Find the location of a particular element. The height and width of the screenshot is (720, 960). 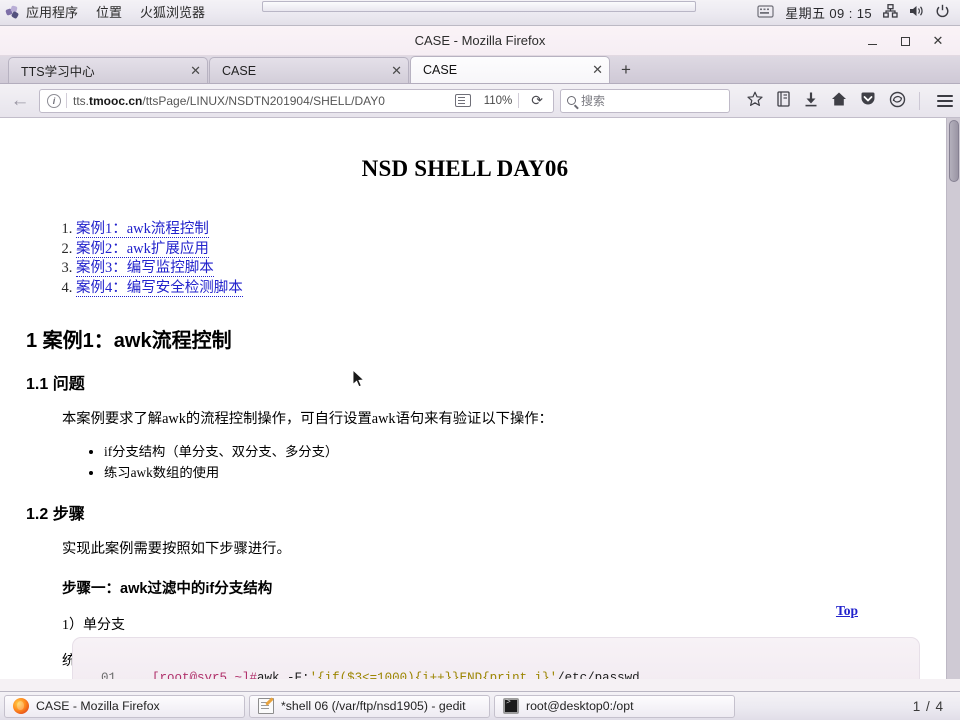

step-one-item: 1）单分支 is located at coordinates (93, 625).